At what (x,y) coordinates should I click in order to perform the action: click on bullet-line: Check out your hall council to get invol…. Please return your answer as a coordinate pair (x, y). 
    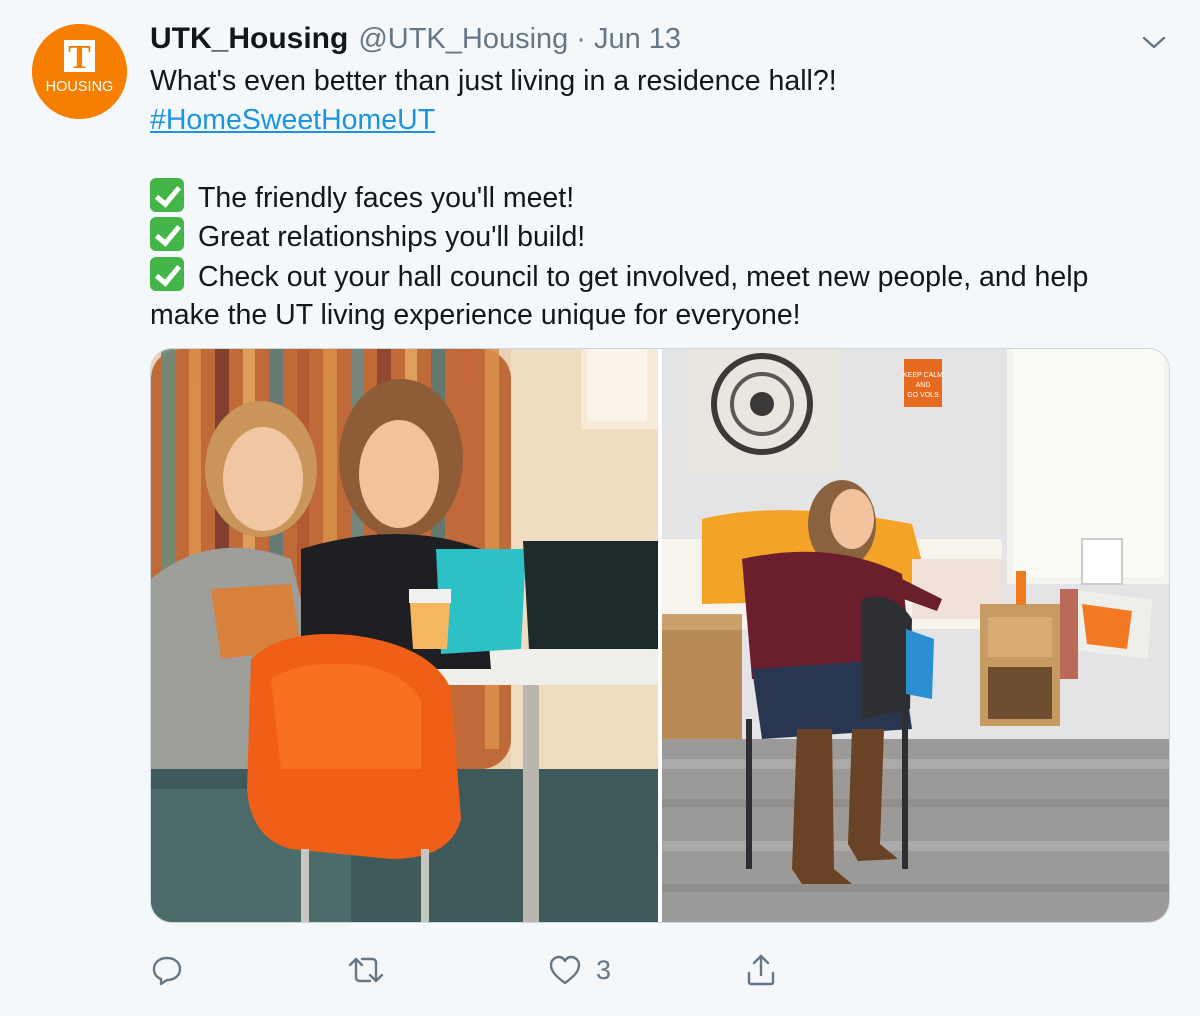
    Looking at the image, I should click on (665, 276).